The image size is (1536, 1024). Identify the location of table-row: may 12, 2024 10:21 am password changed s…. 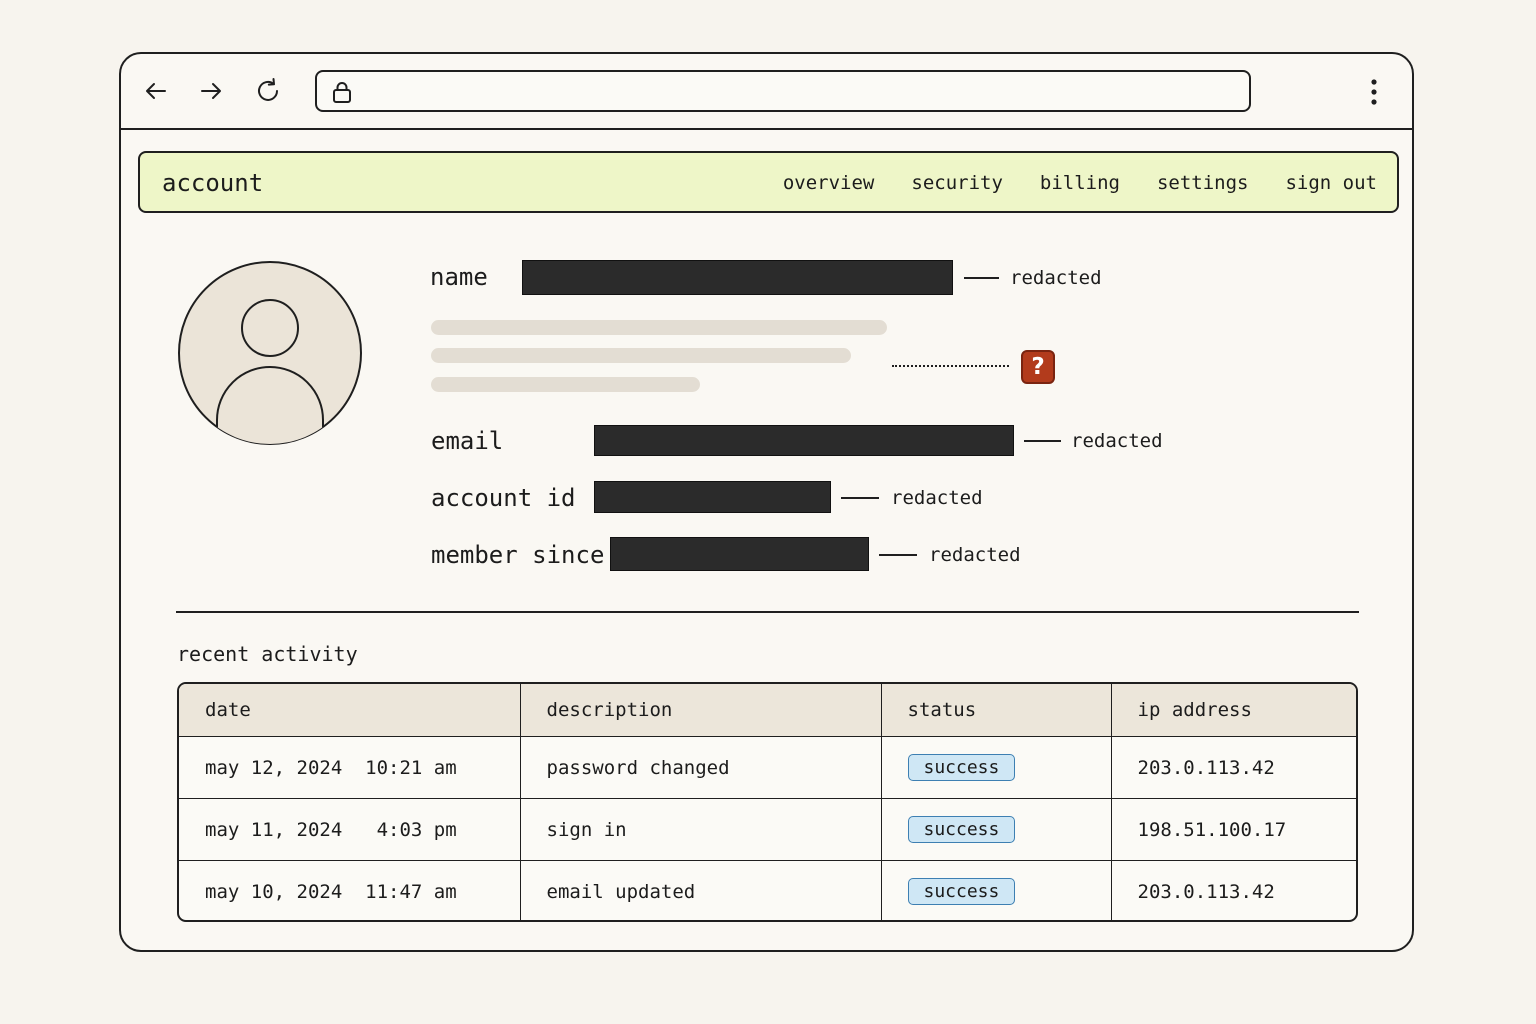
(767, 767).